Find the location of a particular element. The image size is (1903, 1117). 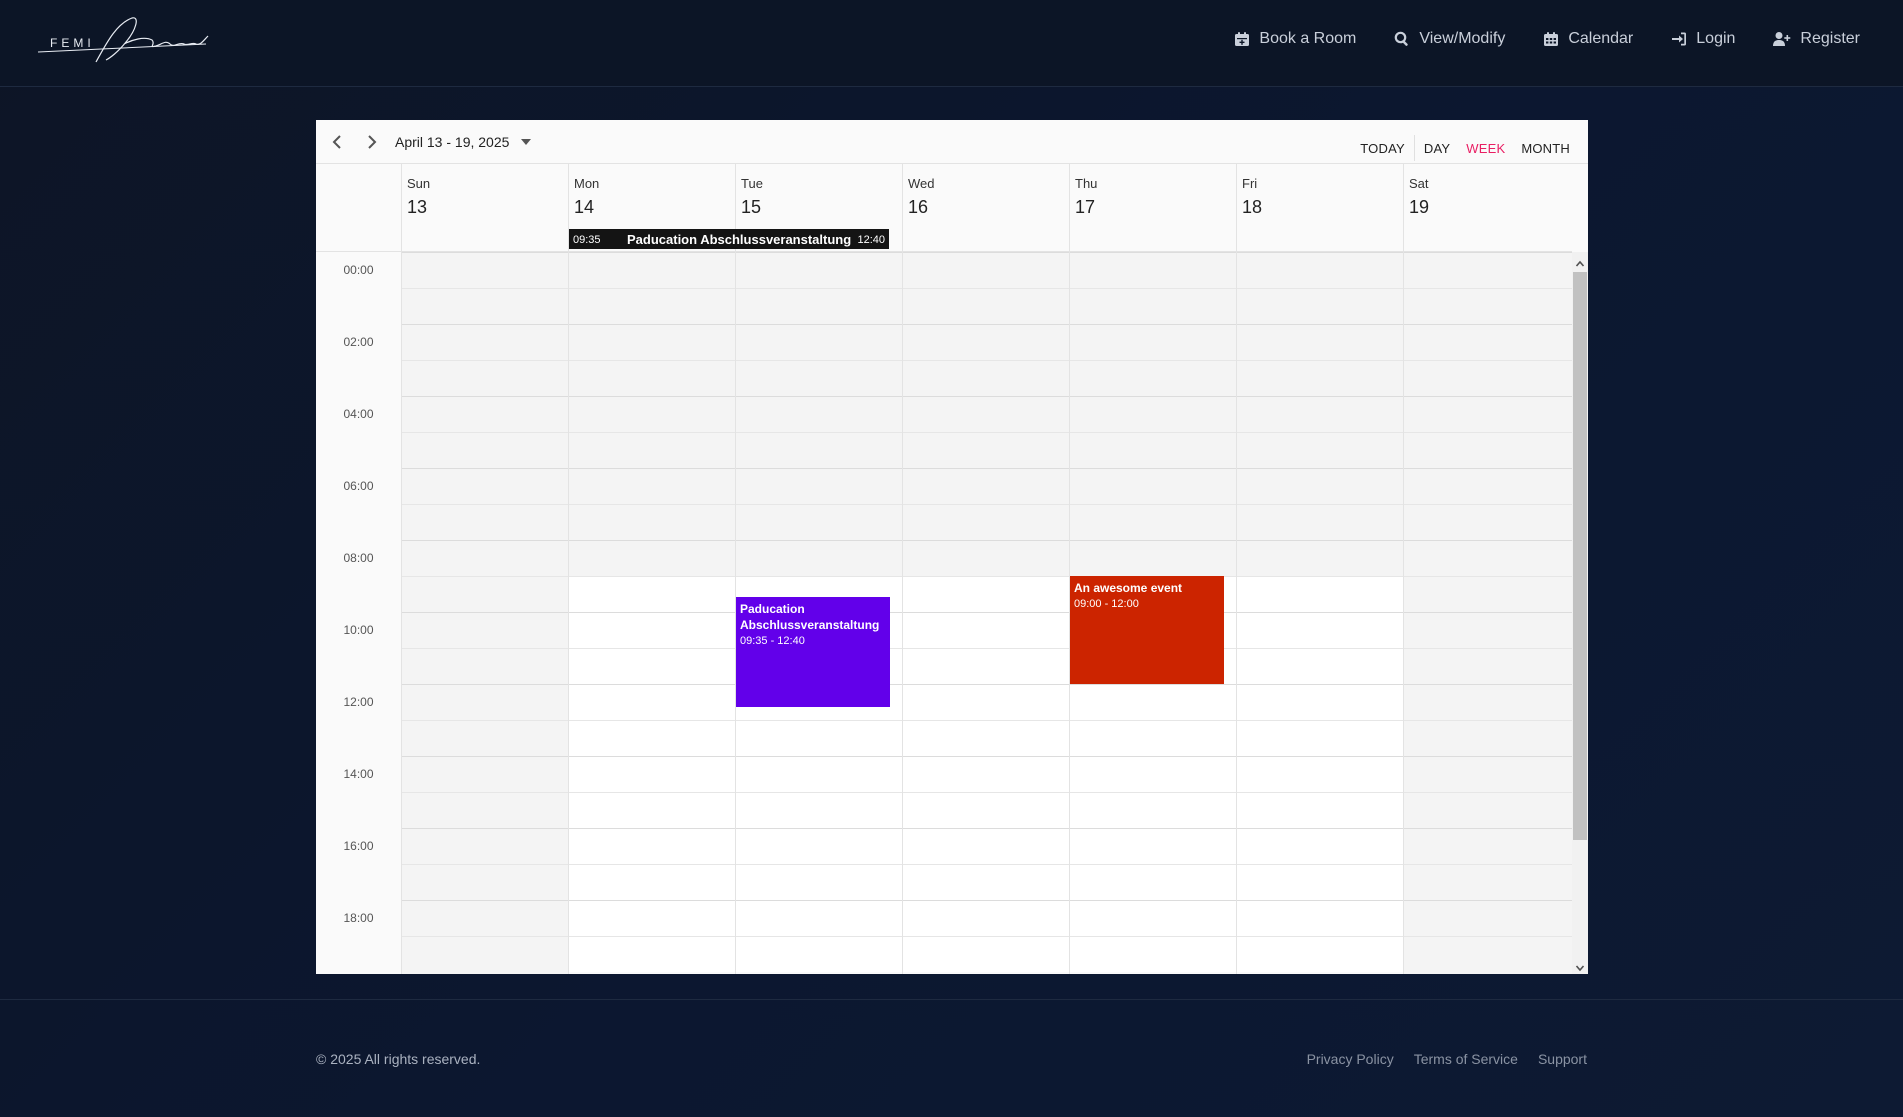

day-name: Sun is located at coordinates (419, 183).